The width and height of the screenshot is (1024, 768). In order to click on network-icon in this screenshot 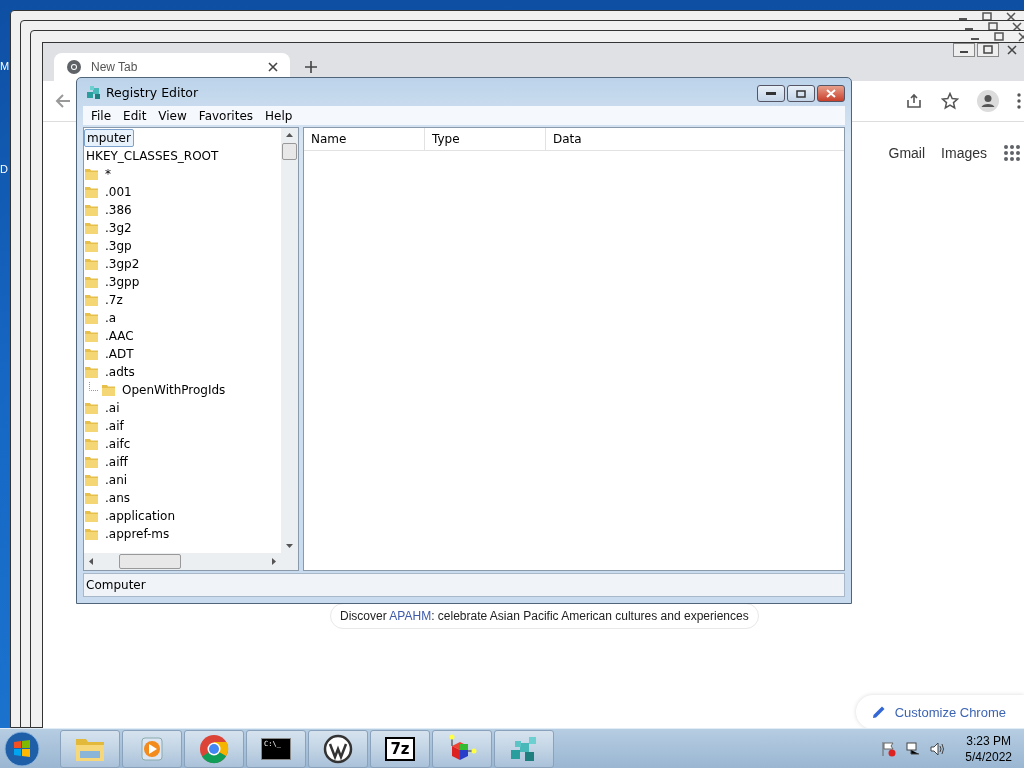, I will do `click(913, 748)`.